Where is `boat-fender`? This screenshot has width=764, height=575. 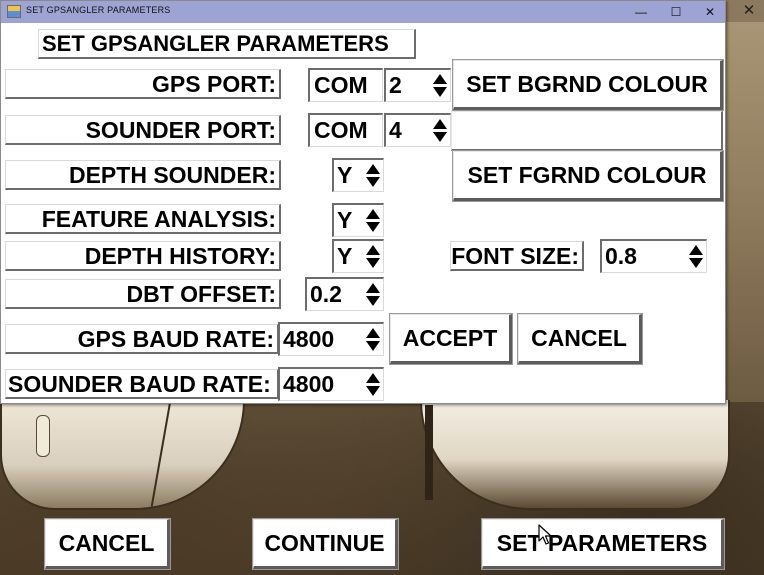 boat-fender is located at coordinates (43, 436).